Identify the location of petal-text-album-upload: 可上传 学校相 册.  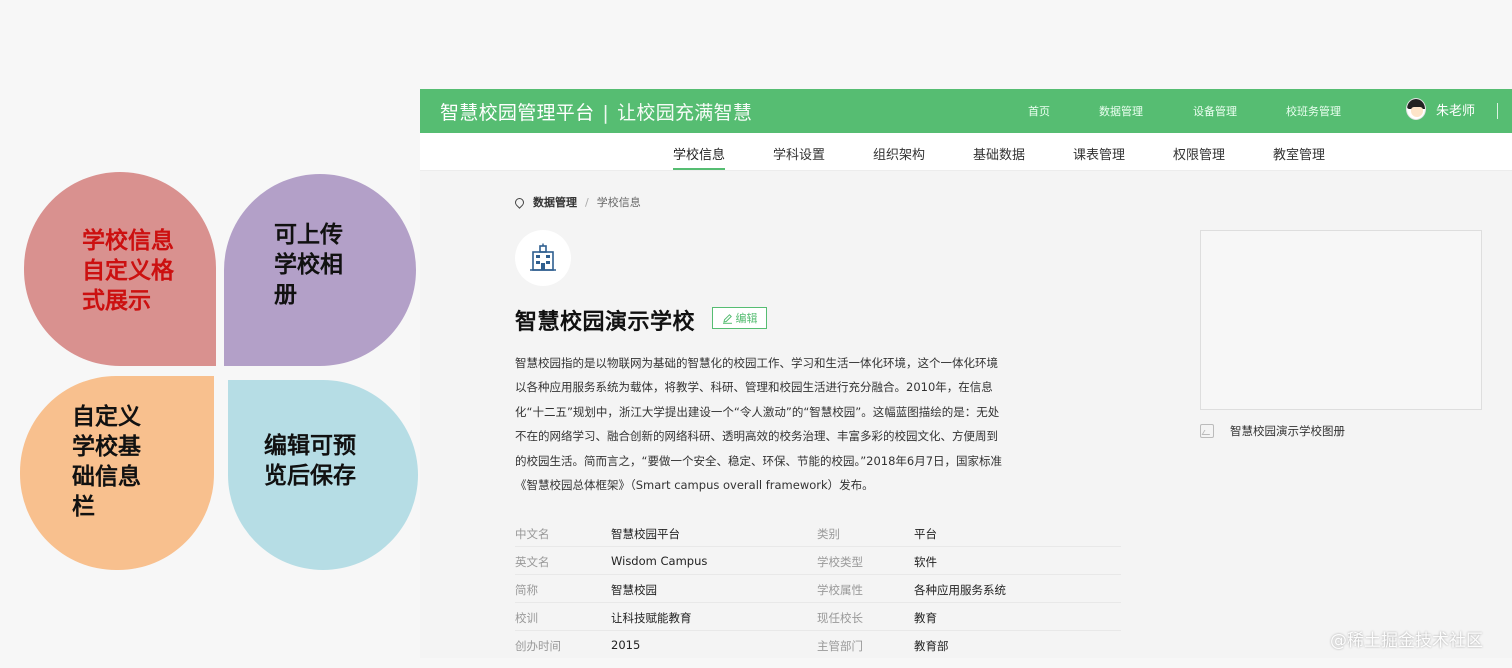
(308, 265).